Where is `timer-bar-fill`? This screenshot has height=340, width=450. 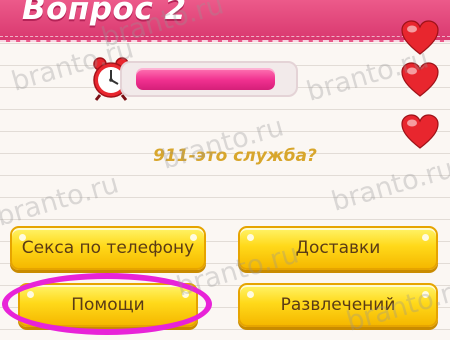
timer-bar-fill is located at coordinates (205, 79).